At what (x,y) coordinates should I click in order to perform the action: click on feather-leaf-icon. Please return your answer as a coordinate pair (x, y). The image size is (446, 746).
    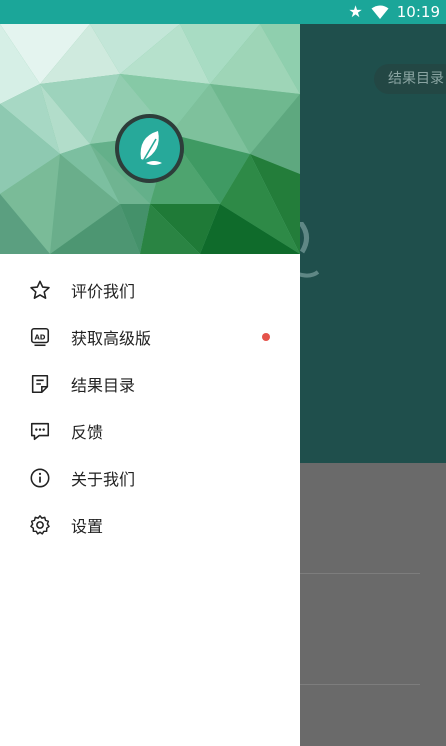
    Looking at the image, I should click on (151, 147).